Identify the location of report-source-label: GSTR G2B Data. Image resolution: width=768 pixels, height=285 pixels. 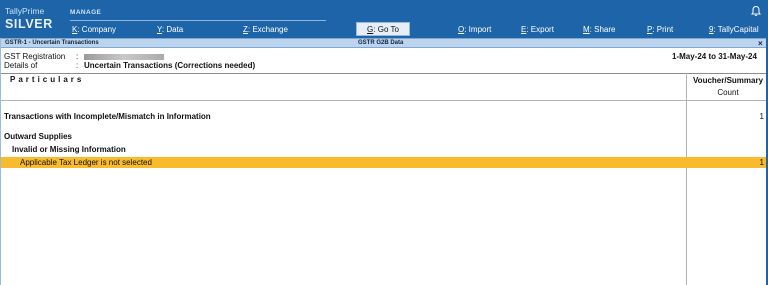
(381, 43).